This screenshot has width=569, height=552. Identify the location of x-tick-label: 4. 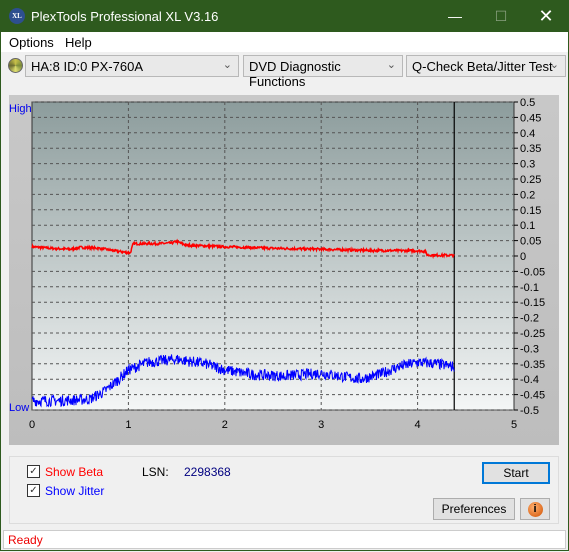
(418, 425).